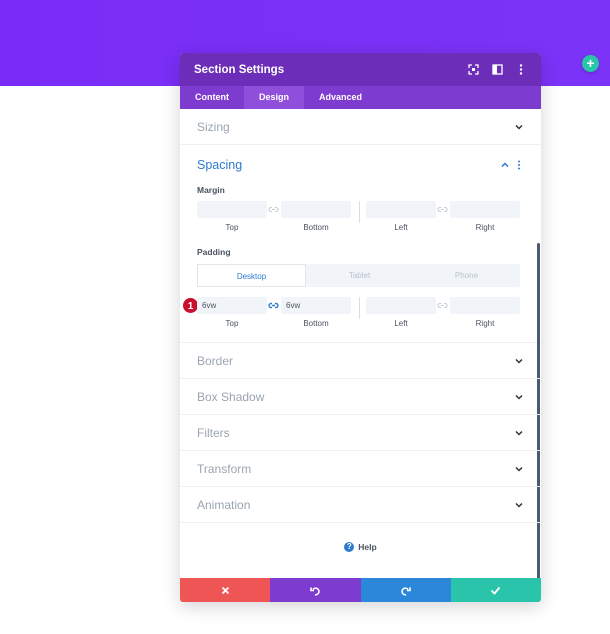 The height and width of the screenshot is (634, 610). I want to click on padding-label: Padding, so click(214, 252).